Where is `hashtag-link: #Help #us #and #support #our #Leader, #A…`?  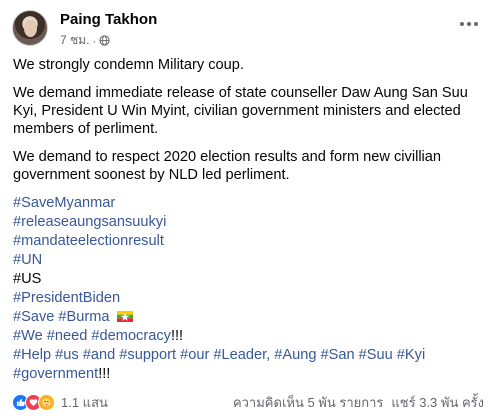
hashtag-link: #Help #us #and #support #our #Leader, #A… is located at coordinates (219, 355).